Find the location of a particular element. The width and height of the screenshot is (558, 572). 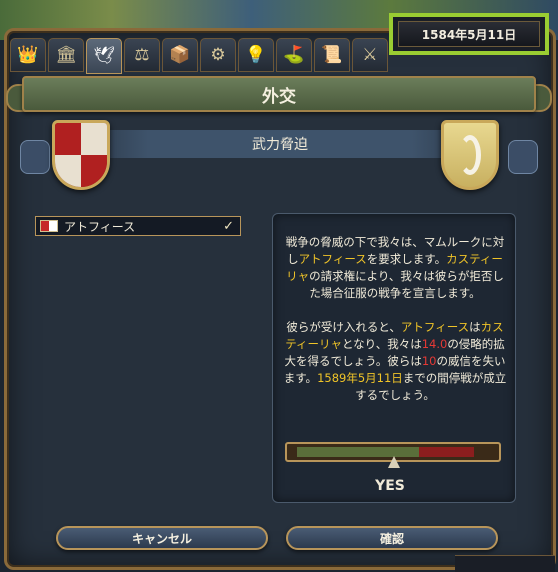

province-flag-icon is located at coordinates (49, 226).